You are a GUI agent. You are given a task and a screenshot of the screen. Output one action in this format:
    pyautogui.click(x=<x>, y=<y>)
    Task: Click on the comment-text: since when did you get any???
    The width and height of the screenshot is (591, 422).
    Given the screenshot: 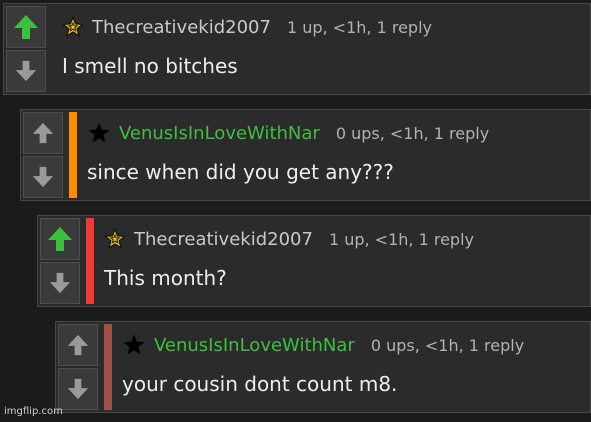 What is the action you would take?
    pyautogui.click(x=240, y=172)
    